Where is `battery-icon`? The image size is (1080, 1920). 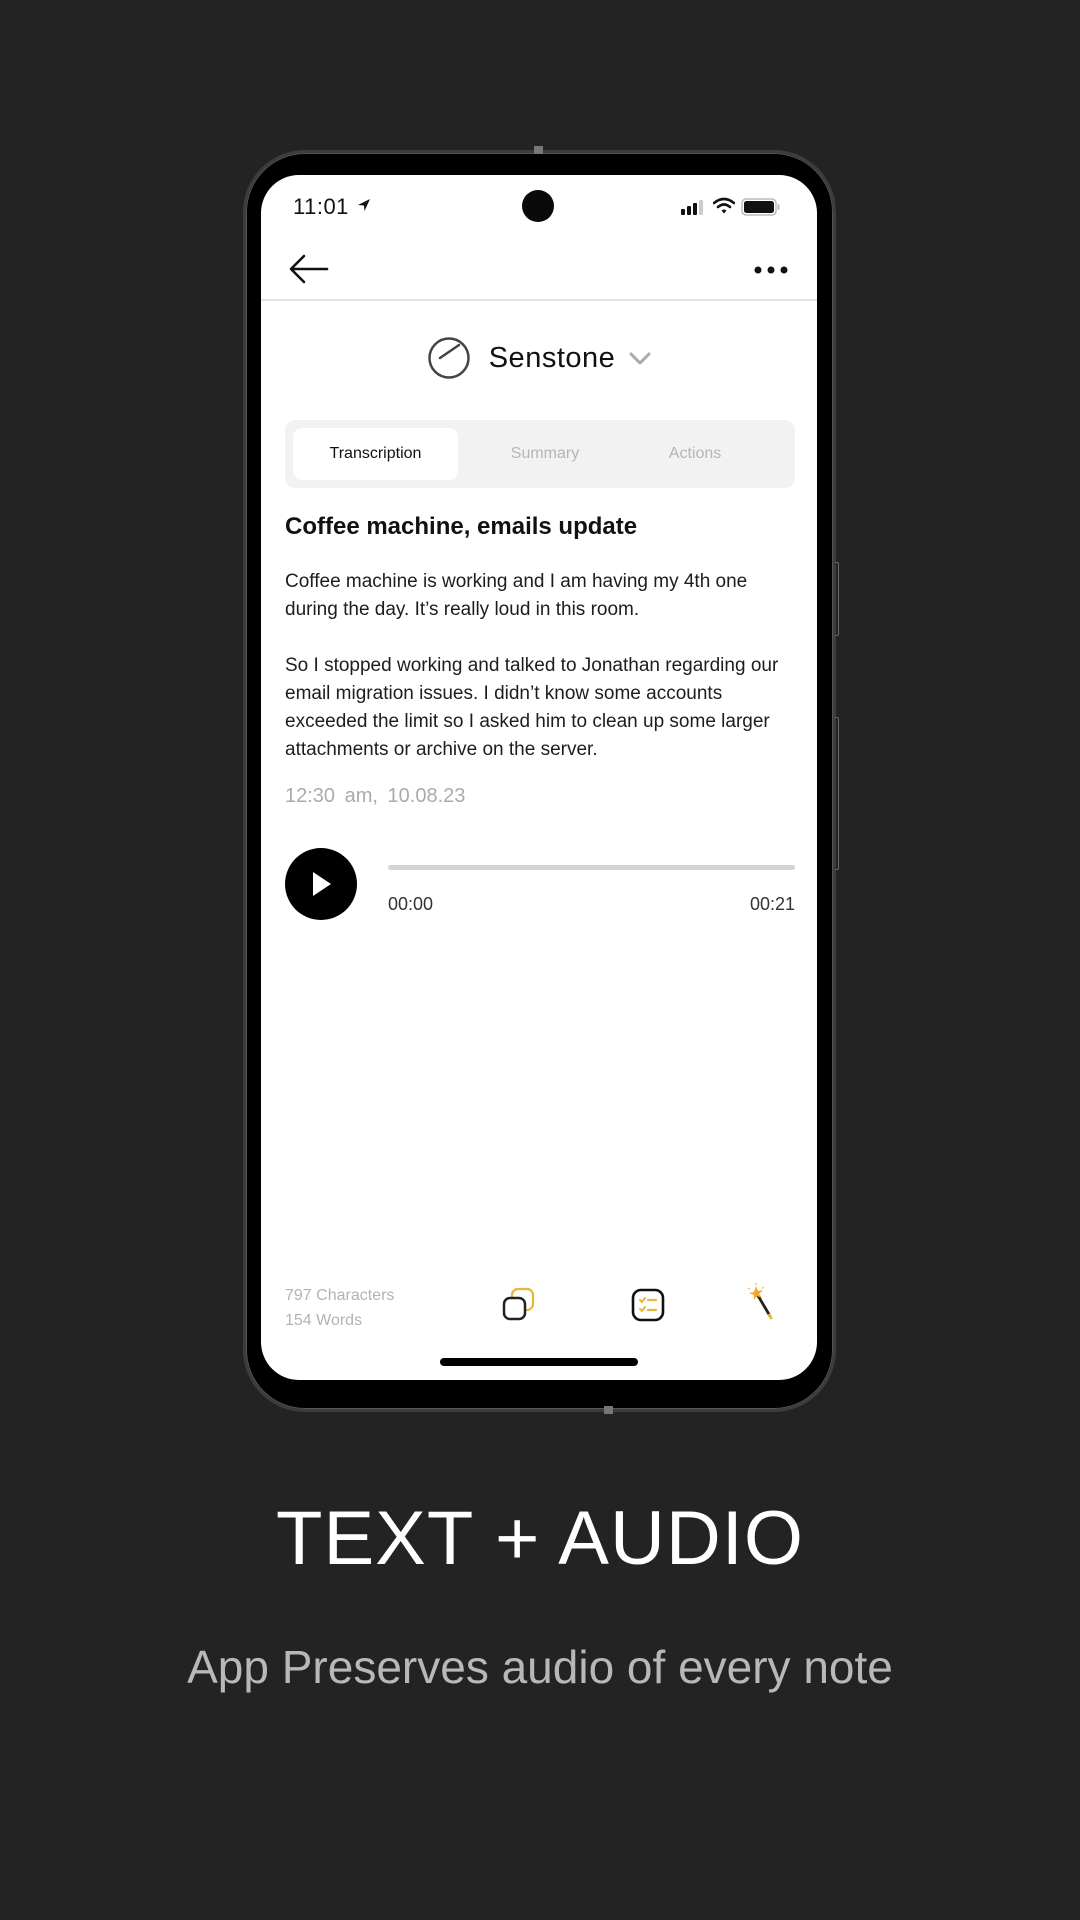
battery-icon is located at coordinates (760, 207).